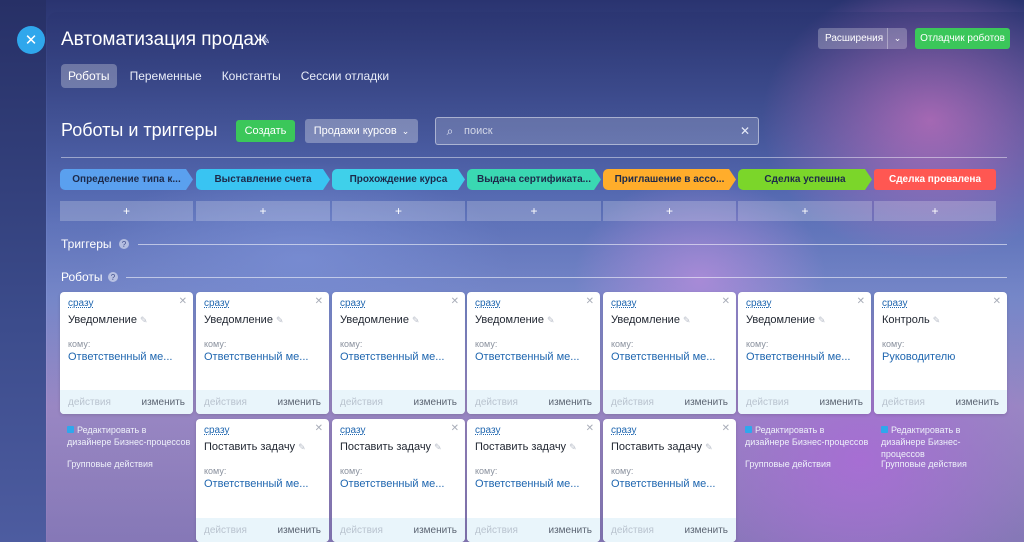  What do you see at coordinates (918, 357) in the screenshot?
I see `robot-recipient: Руководителю` at bounding box center [918, 357].